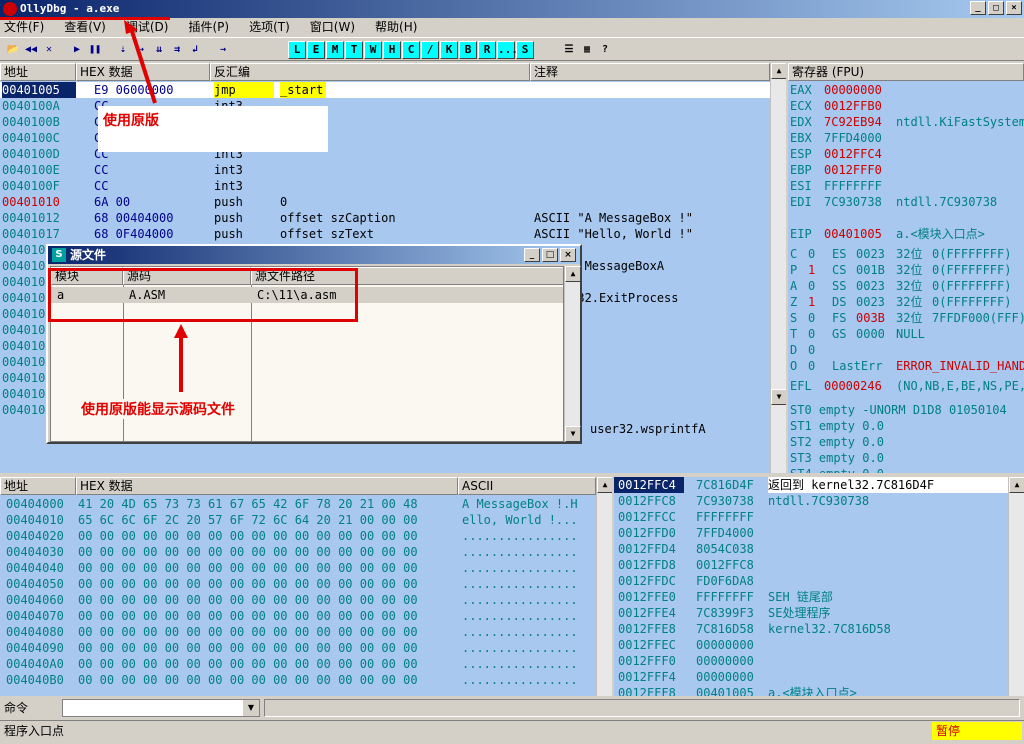  What do you see at coordinates (907, 186) in the screenshot?
I see `register-row: ESI FFFFFFFF` at bounding box center [907, 186].